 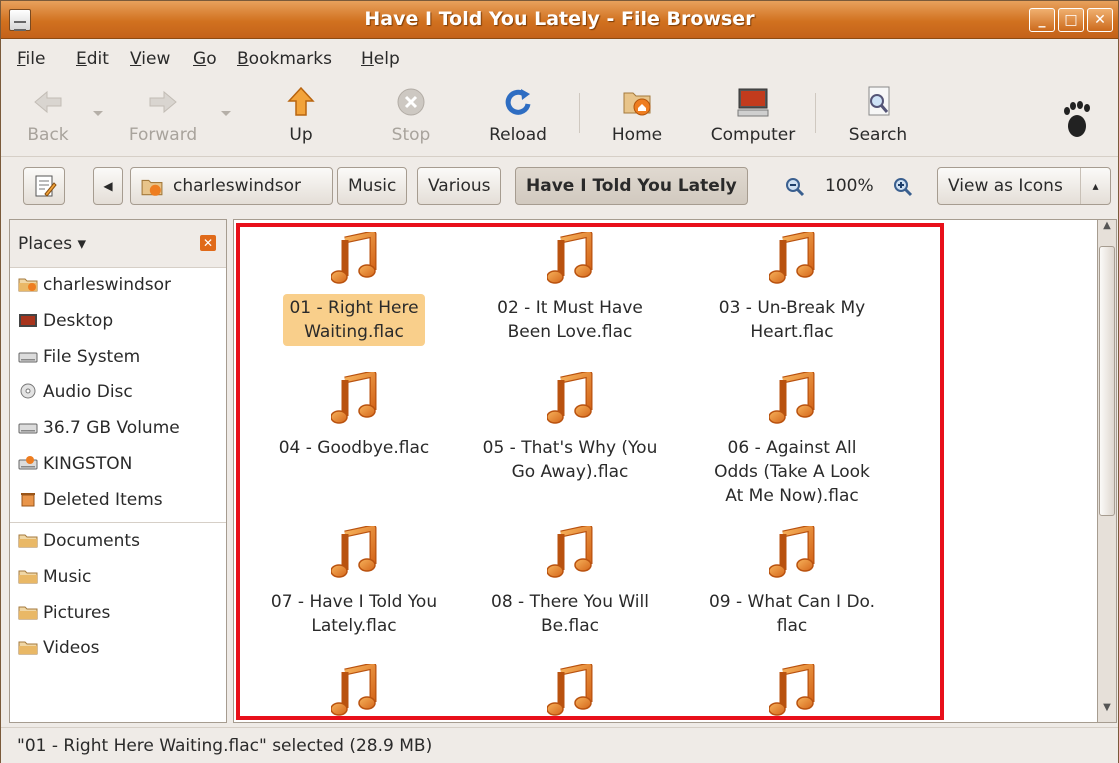 I want to click on computer-button: Computer, so click(x=753, y=115).